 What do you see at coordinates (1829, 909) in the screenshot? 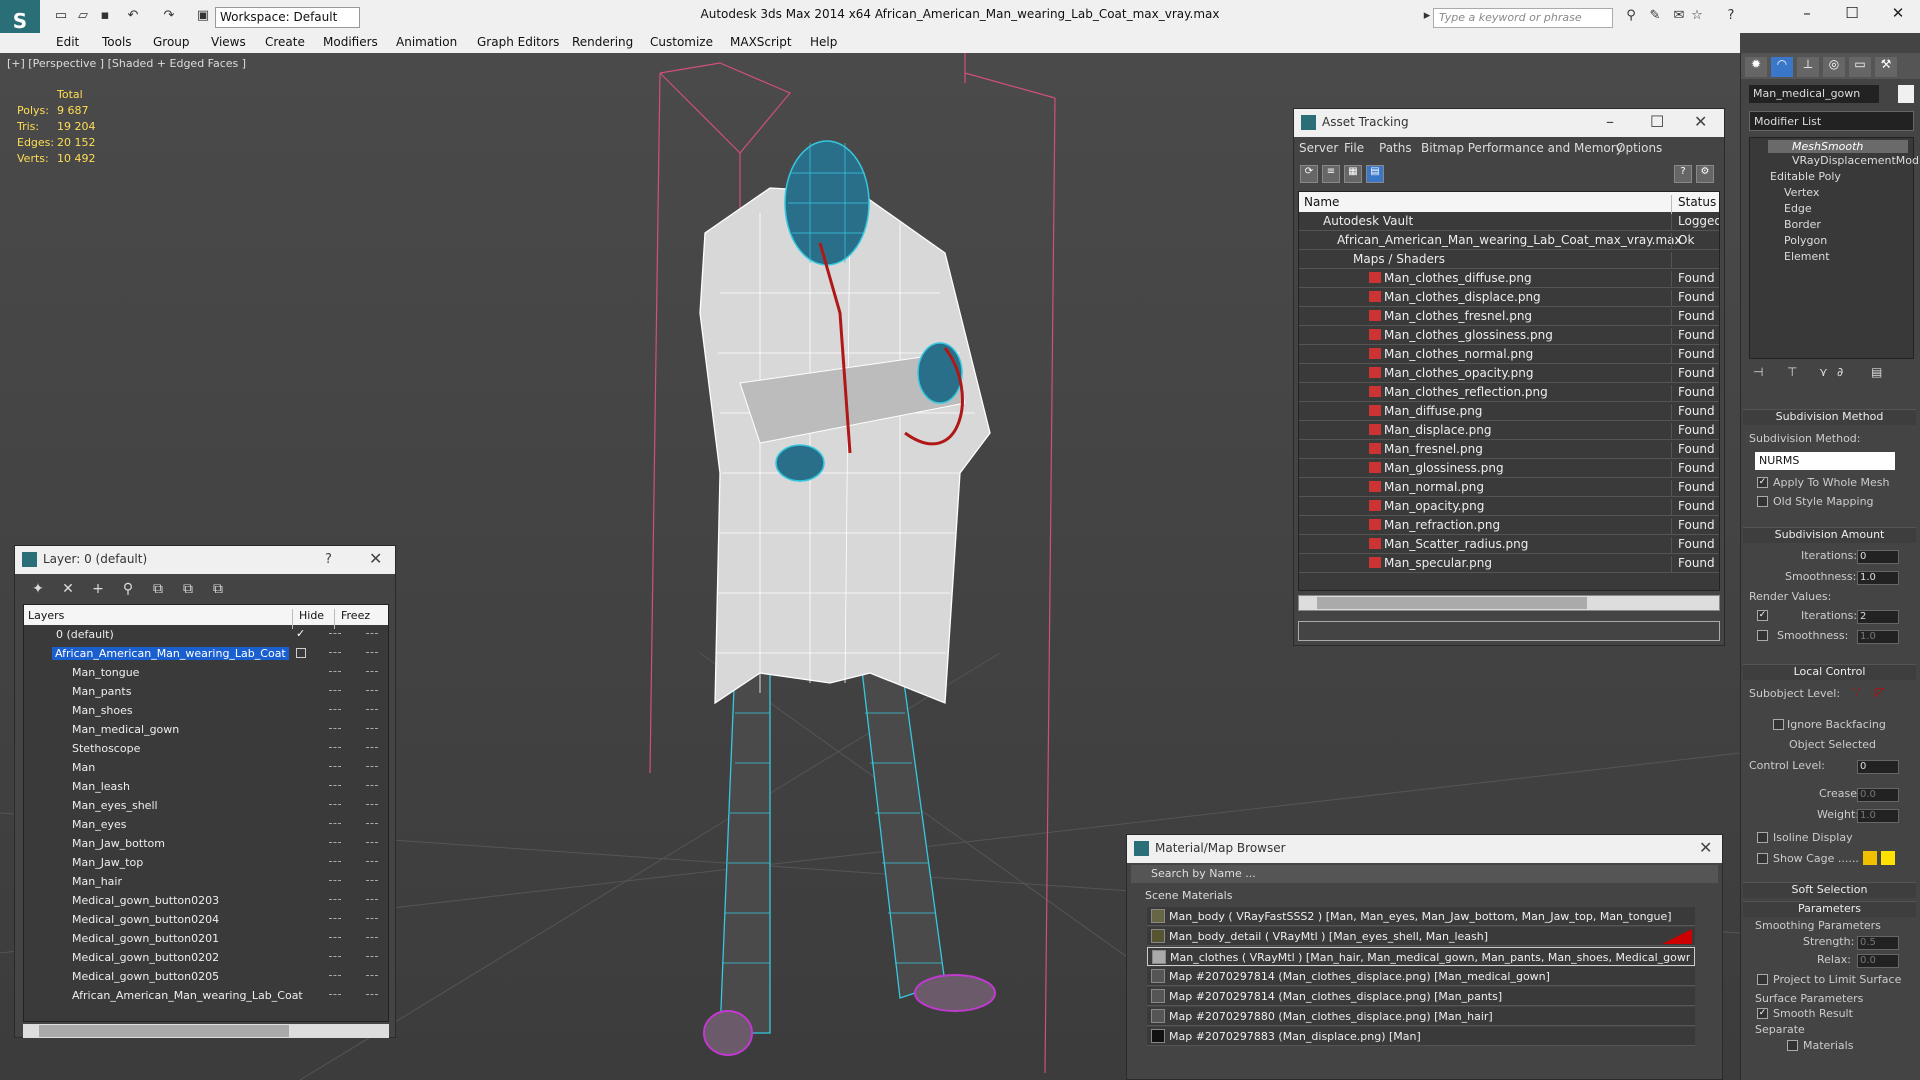
I see `rollout-parameters: Parameters` at bounding box center [1829, 909].